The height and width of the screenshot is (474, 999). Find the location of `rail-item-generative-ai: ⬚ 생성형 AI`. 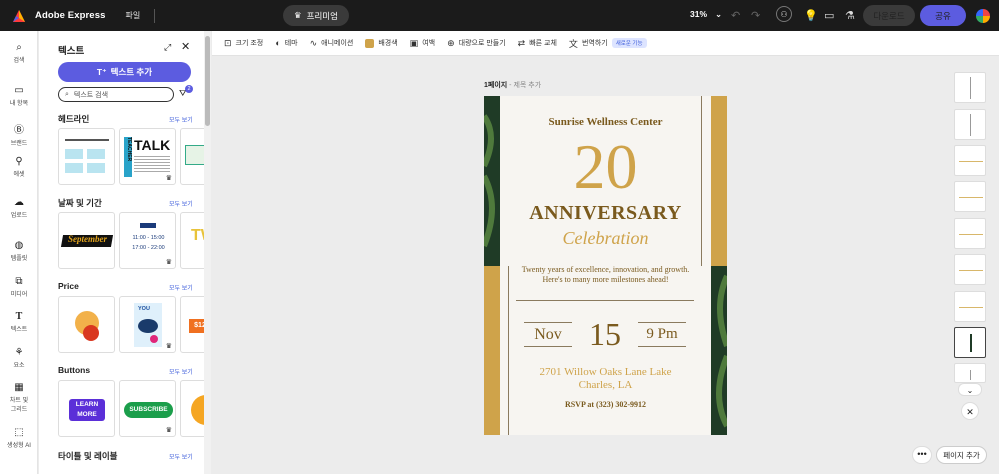

rail-item-generative-ai: ⬚ 생성형 AI is located at coordinates (19, 438).